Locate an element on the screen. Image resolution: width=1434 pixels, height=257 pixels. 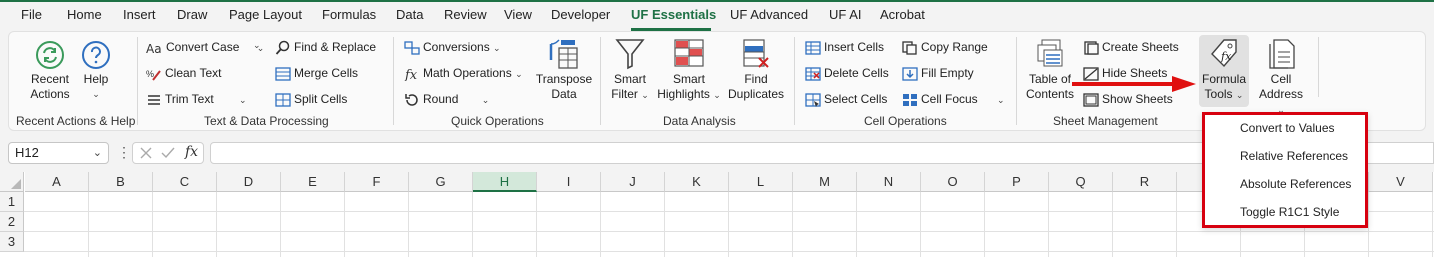
formula-tag-icon: fx is located at coordinates (1224, 53).